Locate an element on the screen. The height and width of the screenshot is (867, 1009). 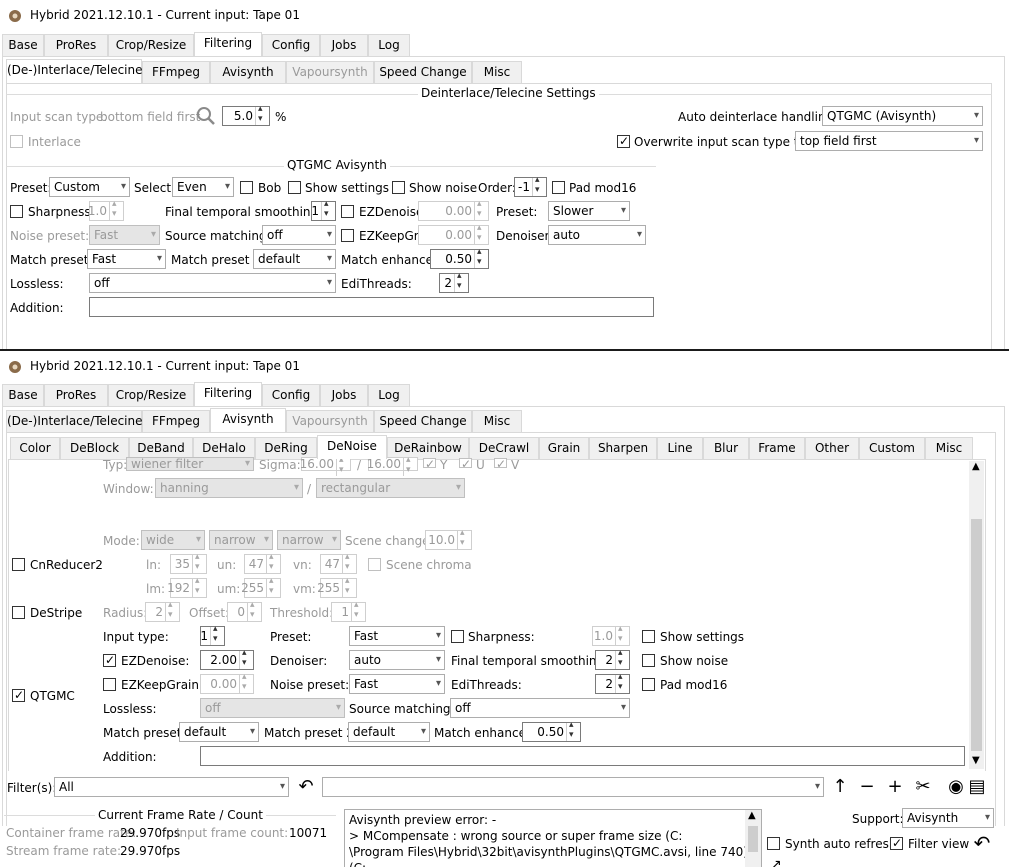
tab-deblock: DeBlock is located at coordinates (94, 448).